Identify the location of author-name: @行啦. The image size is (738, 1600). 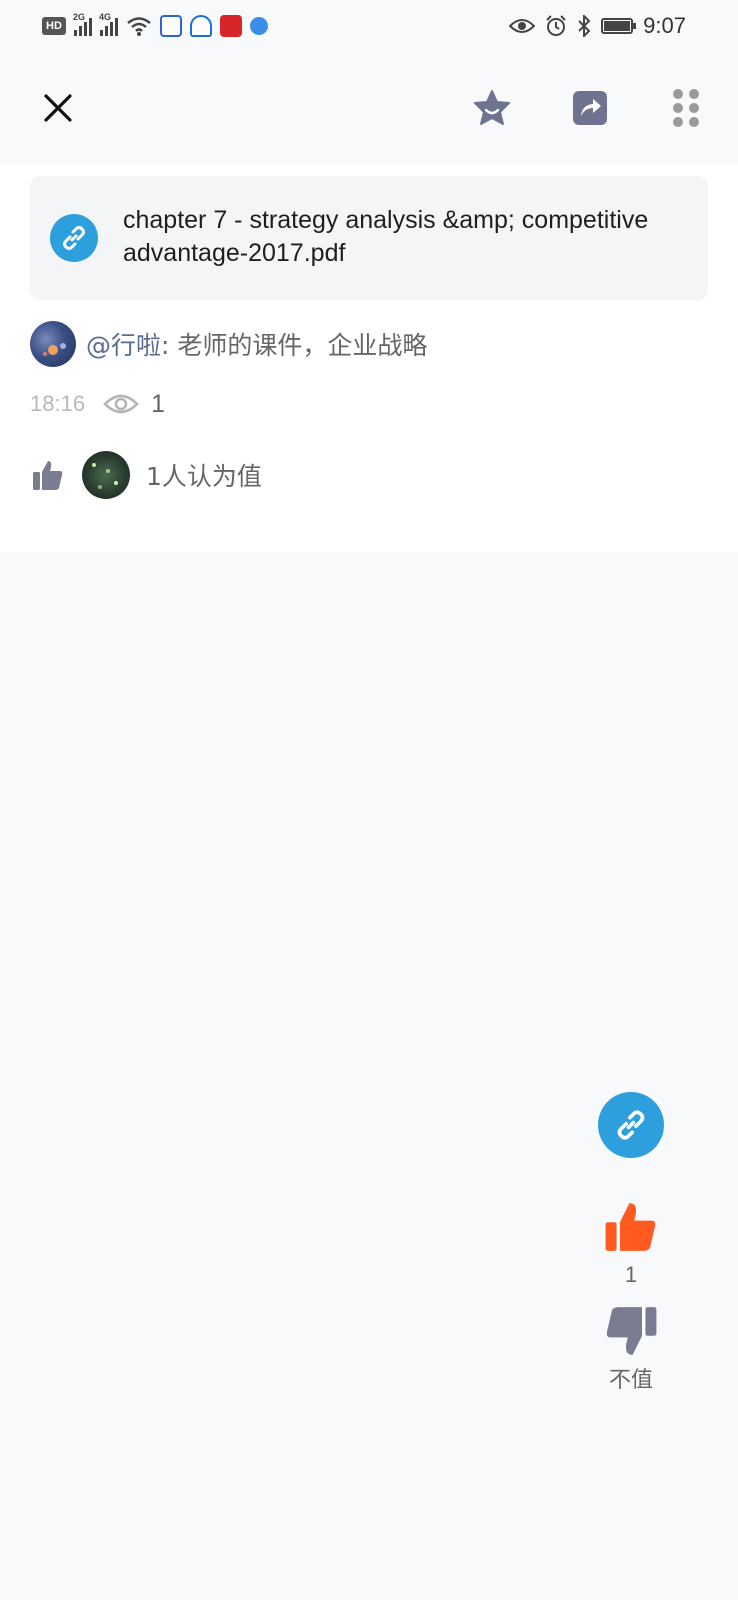
(123, 344).